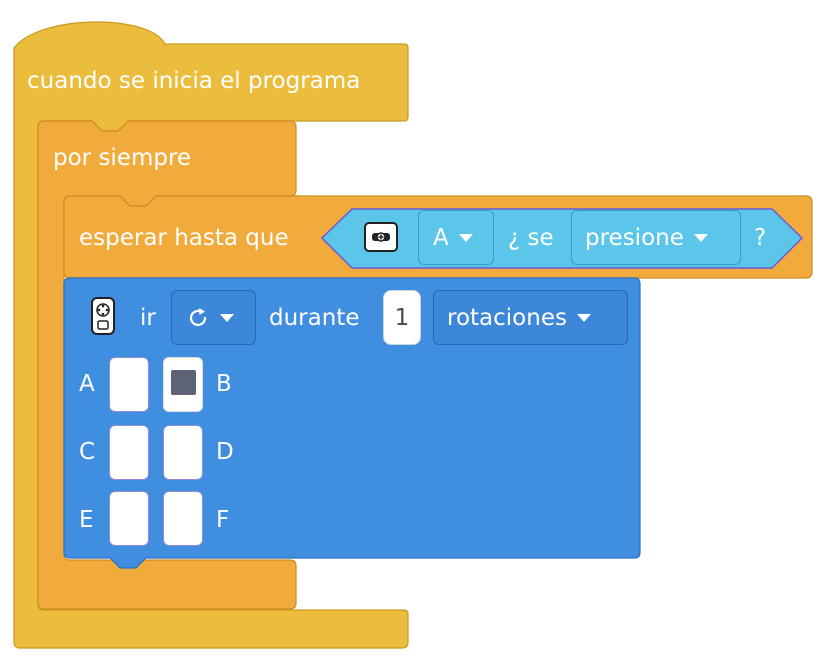 Image resolution: width=826 pixels, height=668 pixels. What do you see at coordinates (402, 317) in the screenshot?
I see `amount-input: 1` at bounding box center [402, 317].